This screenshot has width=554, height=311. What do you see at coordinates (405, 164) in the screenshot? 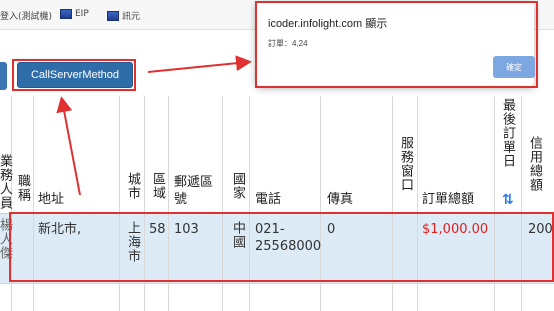
I see `header-service-window: 服務窗口` at bounding box center [405, 164].